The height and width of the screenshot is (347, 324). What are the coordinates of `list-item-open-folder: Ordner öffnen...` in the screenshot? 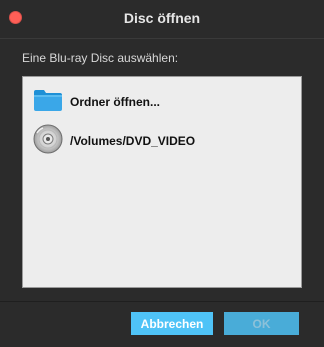 It's located at (162, 102).